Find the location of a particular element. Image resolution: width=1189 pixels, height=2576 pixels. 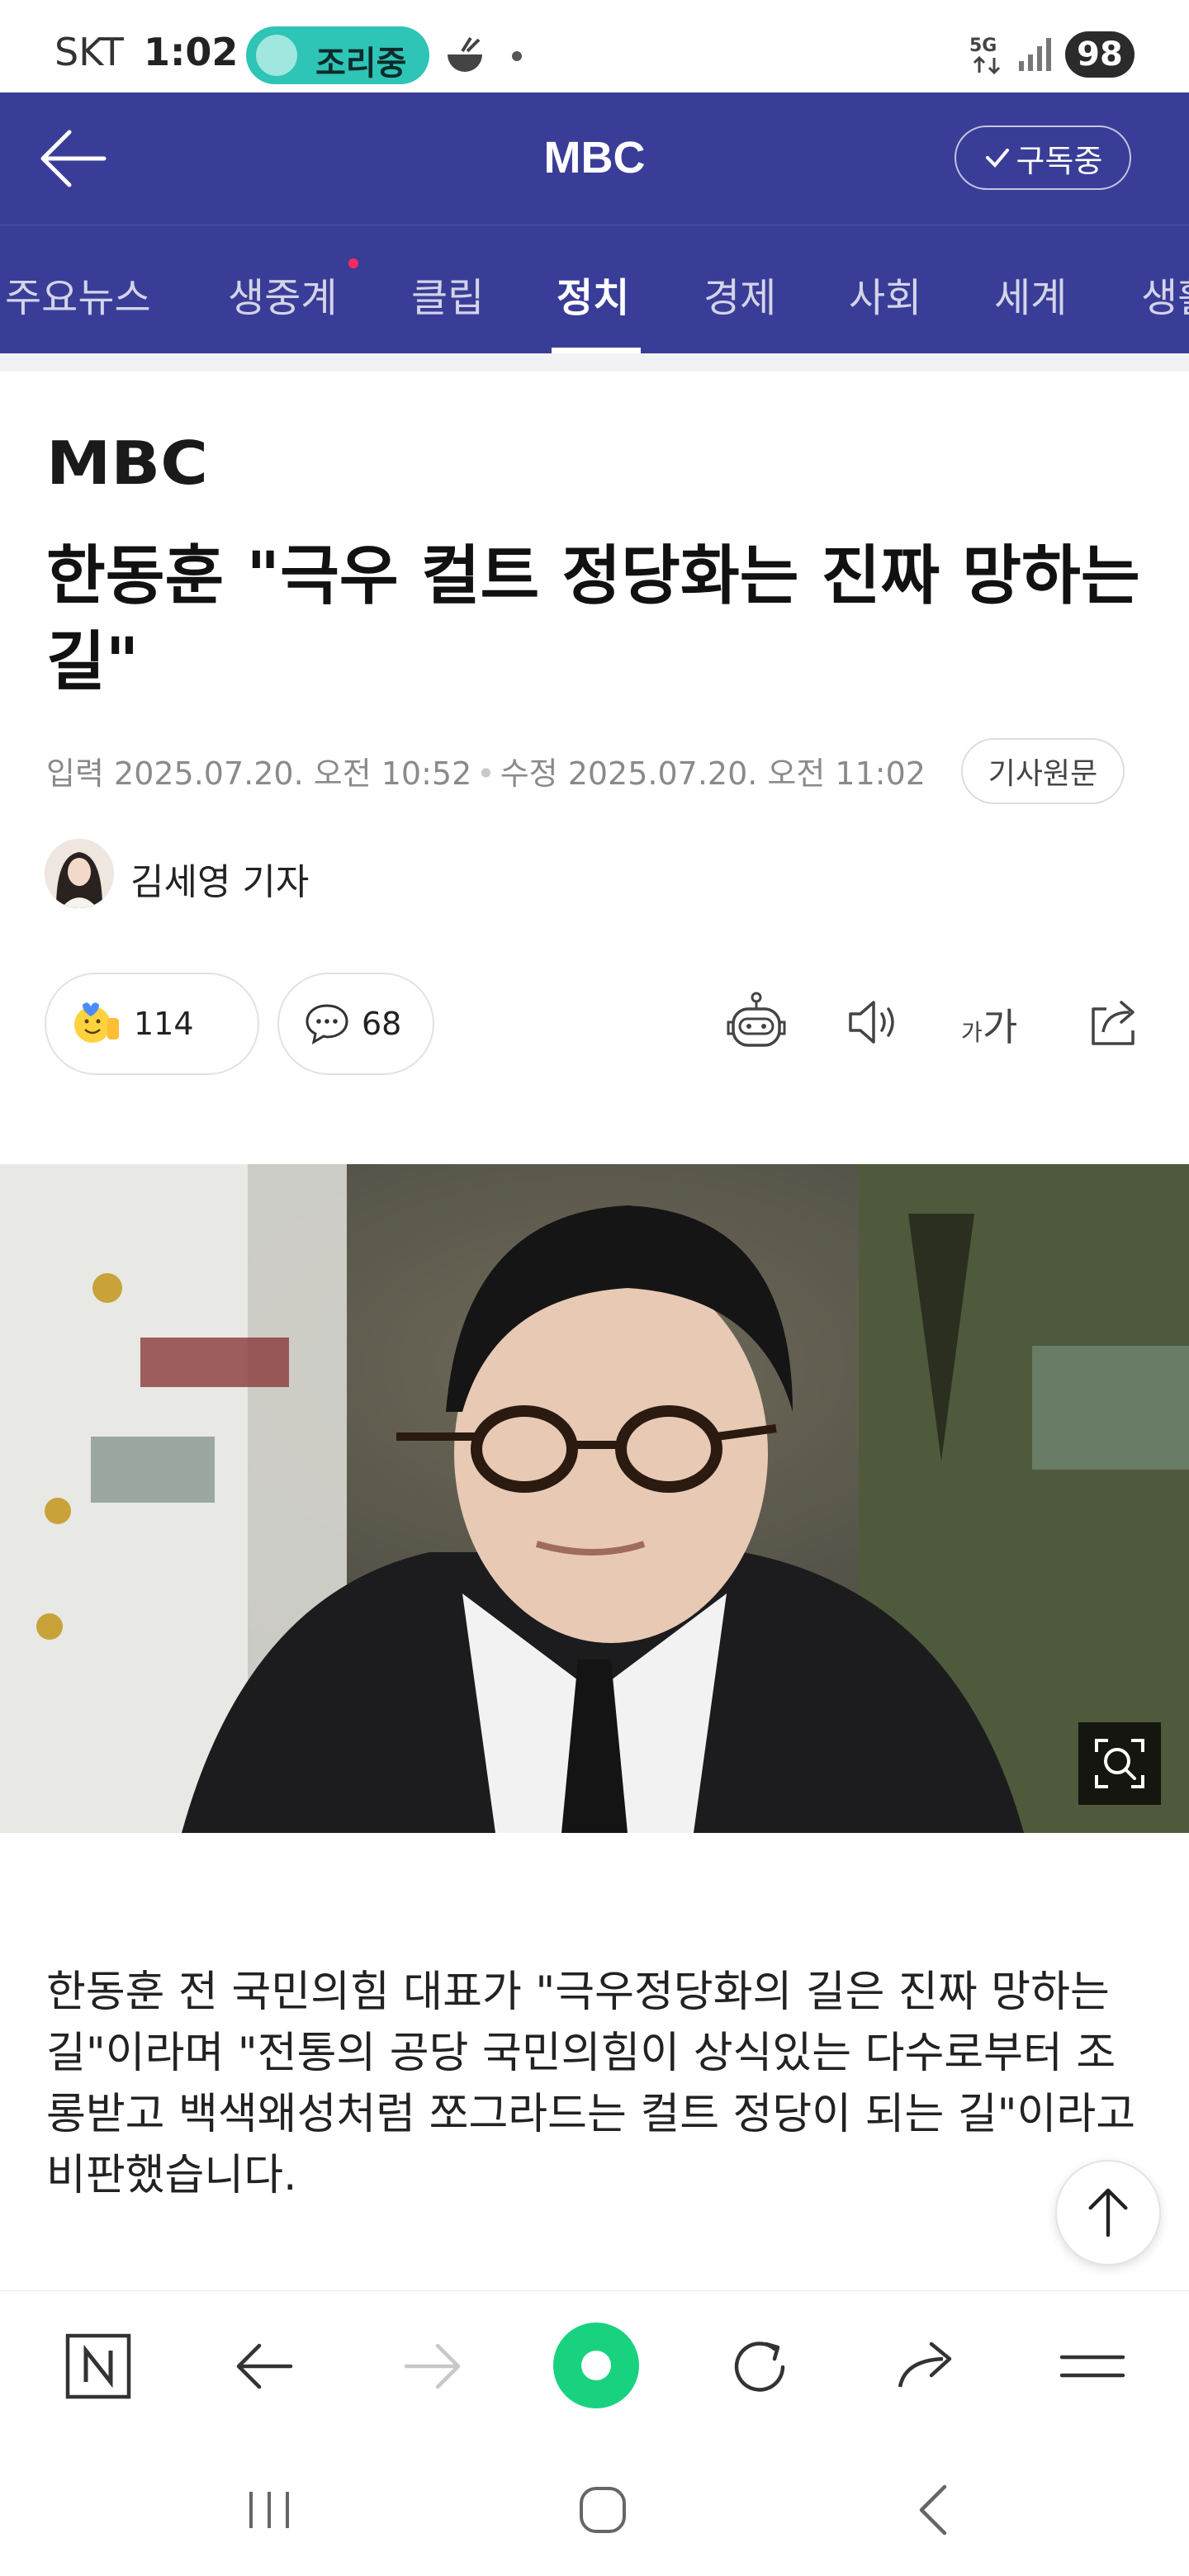

photo-zoom-icon is located at coordinates (1119, 1763).